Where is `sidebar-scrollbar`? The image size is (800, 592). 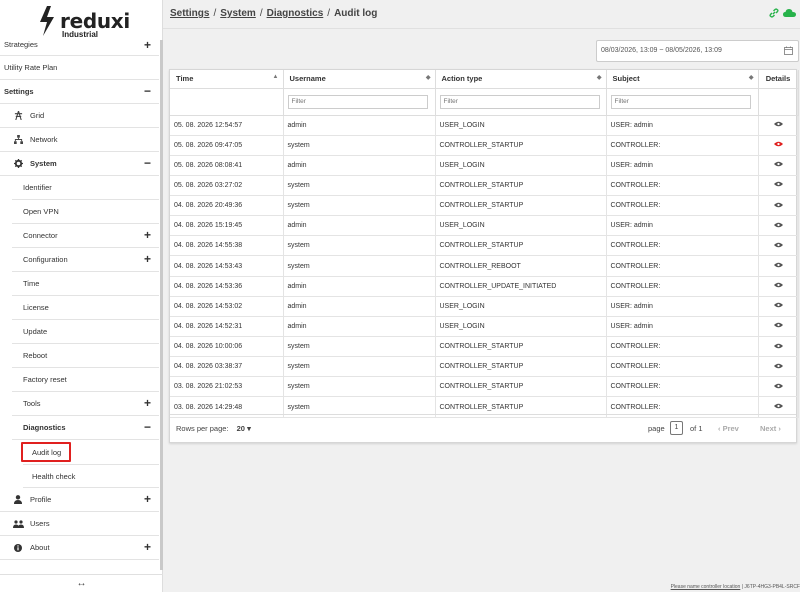 sidebar-scrollbar is located at coordinates (161, 305).